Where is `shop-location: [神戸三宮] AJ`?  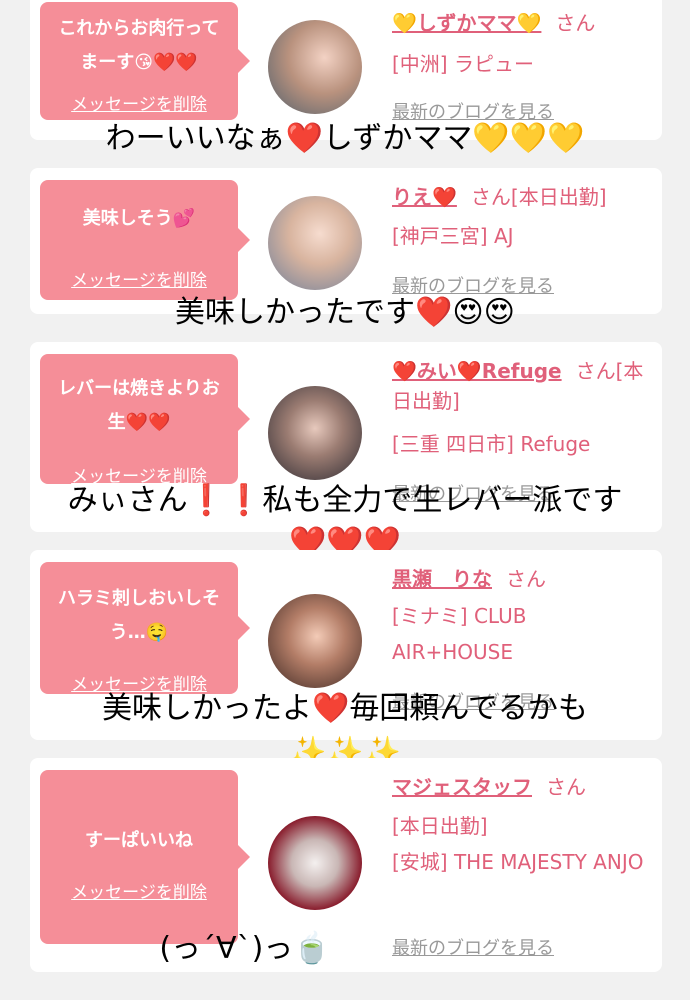 shop-location: [神戸三宮] AJ is located at coordinates (453, 236).